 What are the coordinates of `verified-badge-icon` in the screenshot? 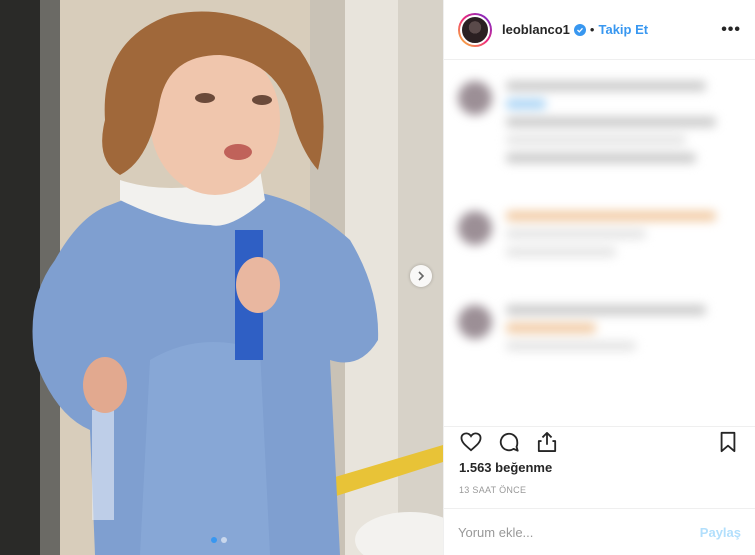 It's located at (579, 29).